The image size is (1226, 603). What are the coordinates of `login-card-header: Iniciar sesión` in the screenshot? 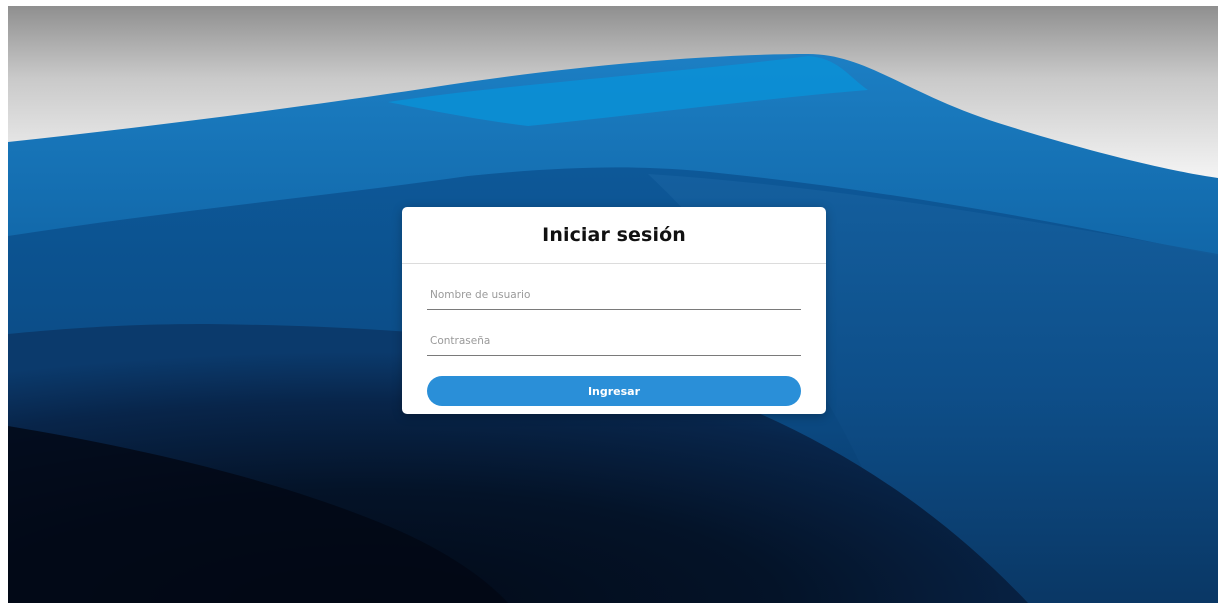 It's located at (614, 235).